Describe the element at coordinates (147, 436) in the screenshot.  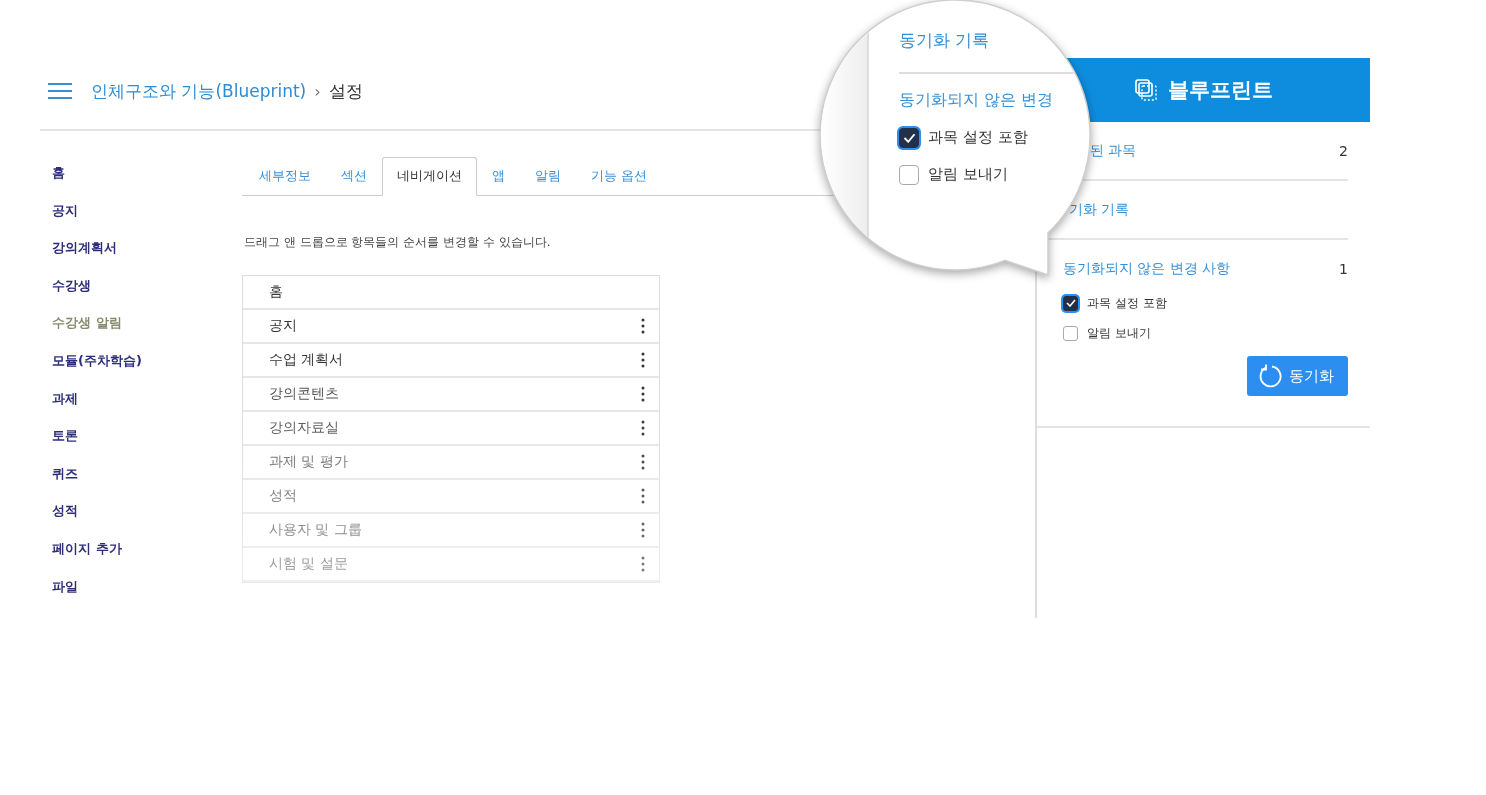
I see `nav-link: 토론` at that location.